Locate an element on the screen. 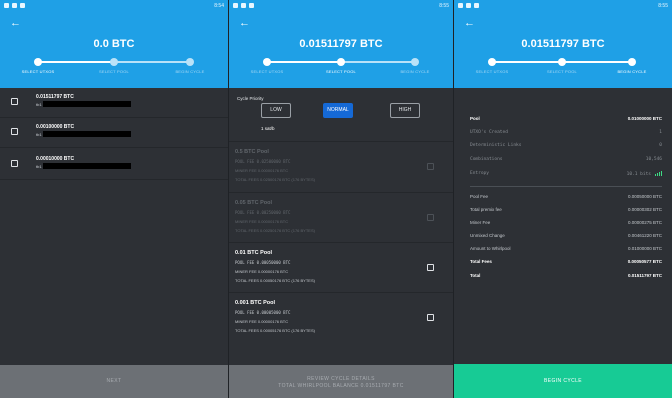 The width and height of the screenshot is (672, 398). metric-label: UTXO's Created is located at coordinates (489, 132).